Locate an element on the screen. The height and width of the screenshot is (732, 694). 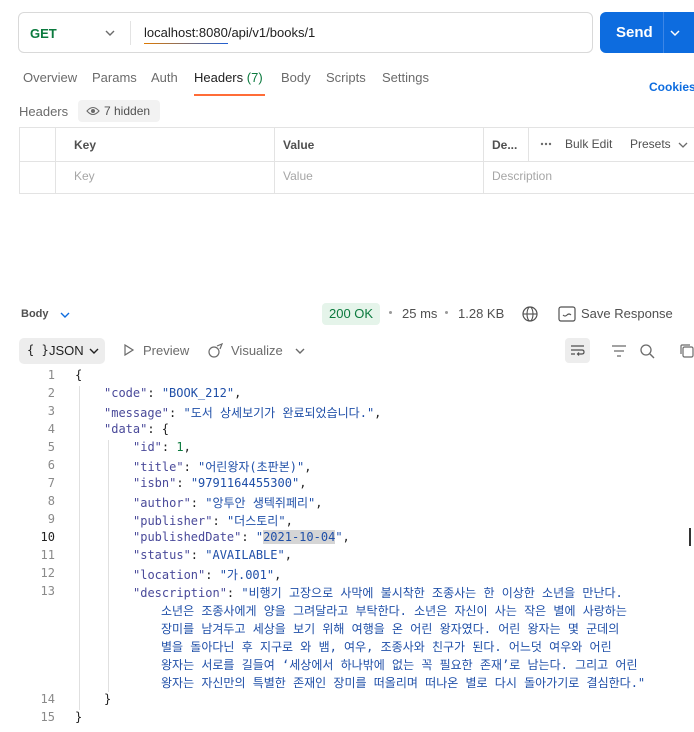
url-highlight is located at coordinates (186, 43).